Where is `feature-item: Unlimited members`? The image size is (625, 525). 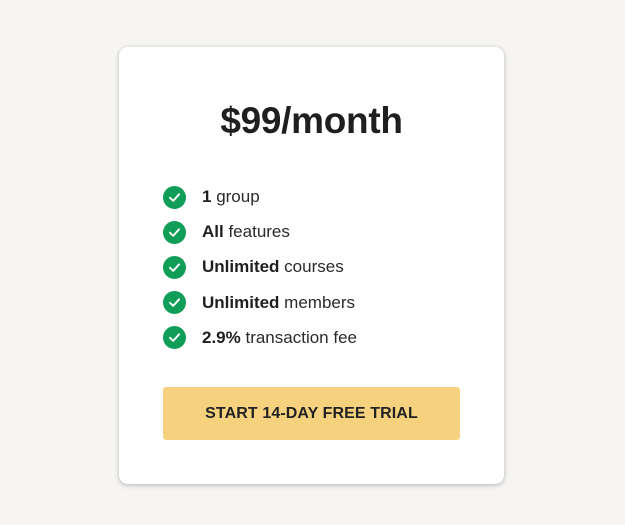 feature-item: Unlimited members is located at coordinates (260, 303).